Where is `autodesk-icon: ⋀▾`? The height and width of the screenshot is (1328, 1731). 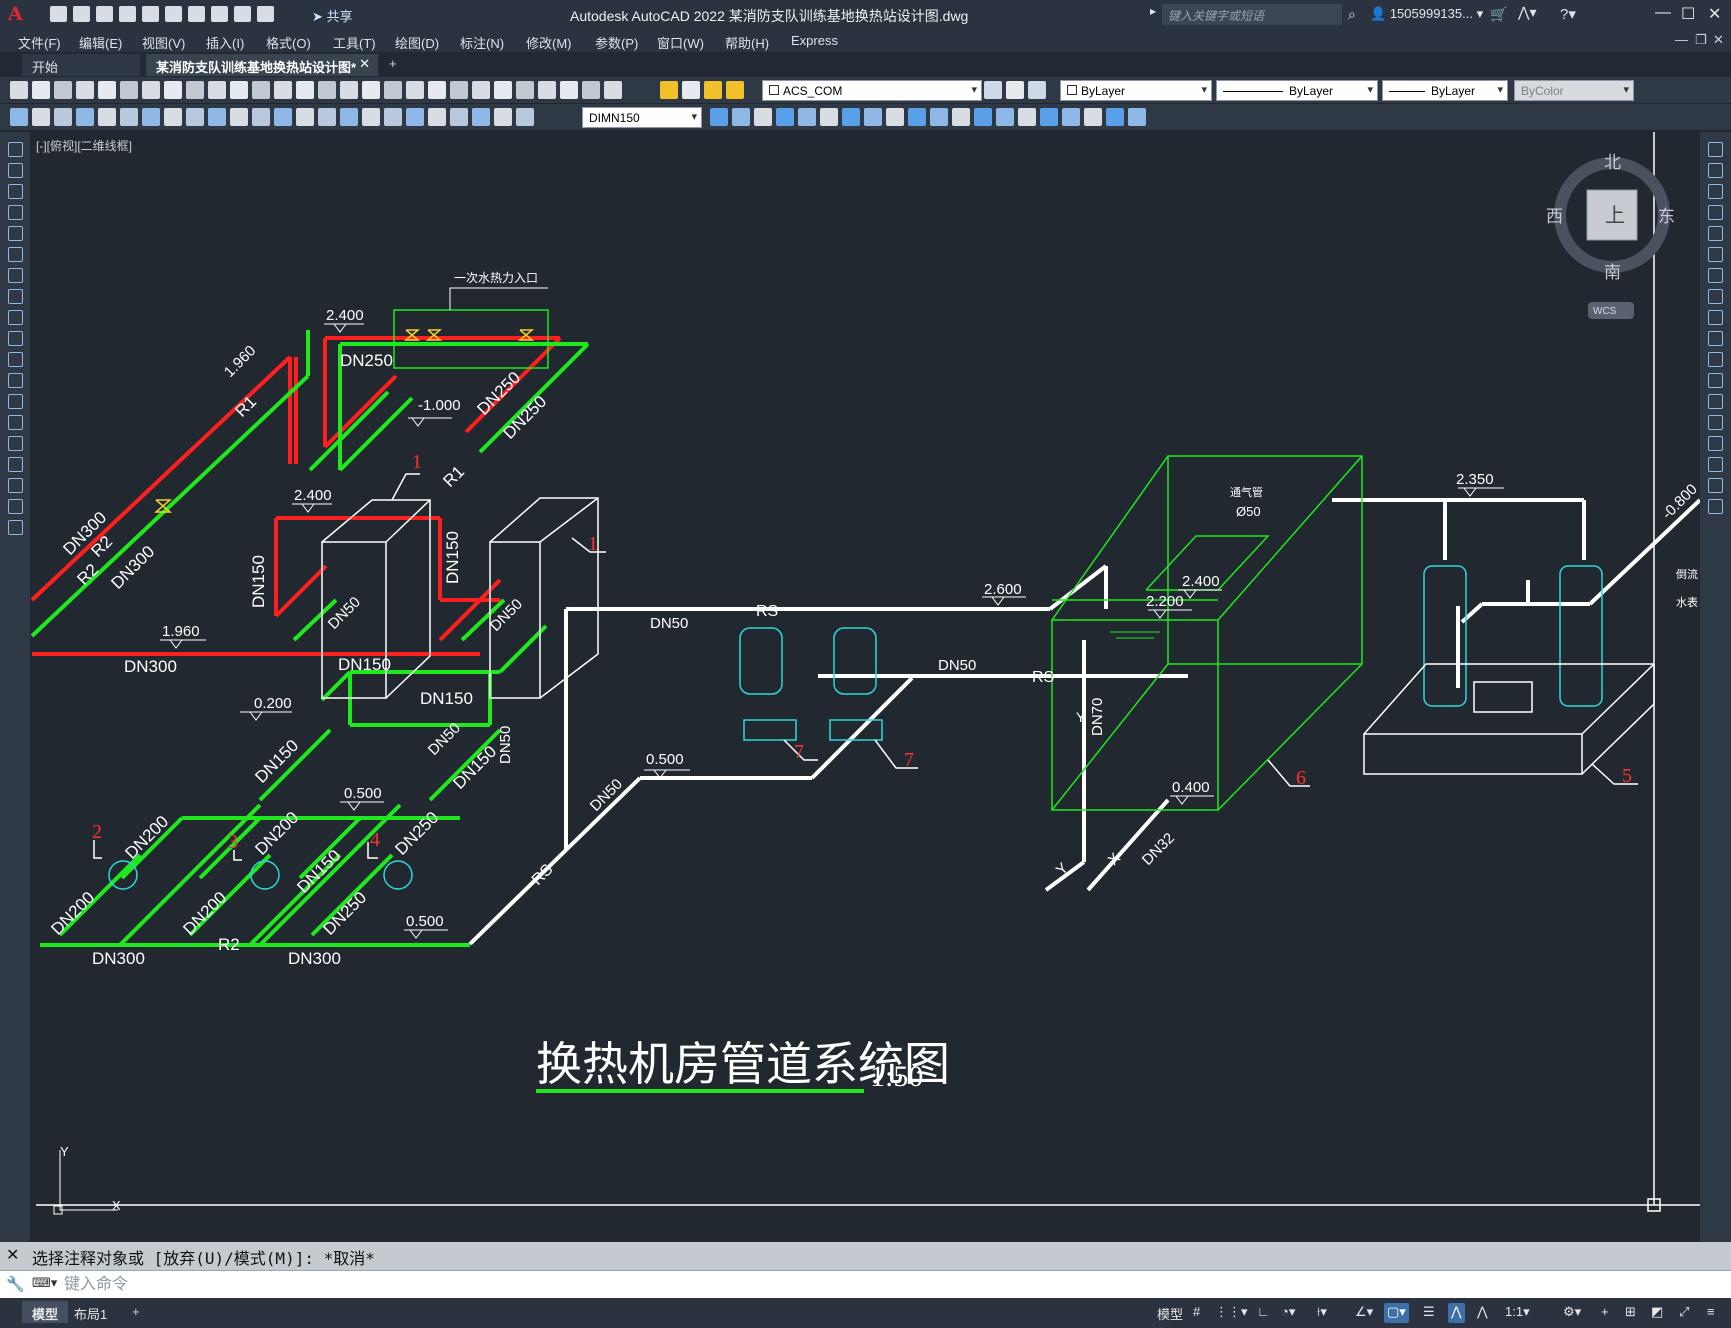
autodesk-icon: ⋀▾ is located at coordinates (1527, 12).